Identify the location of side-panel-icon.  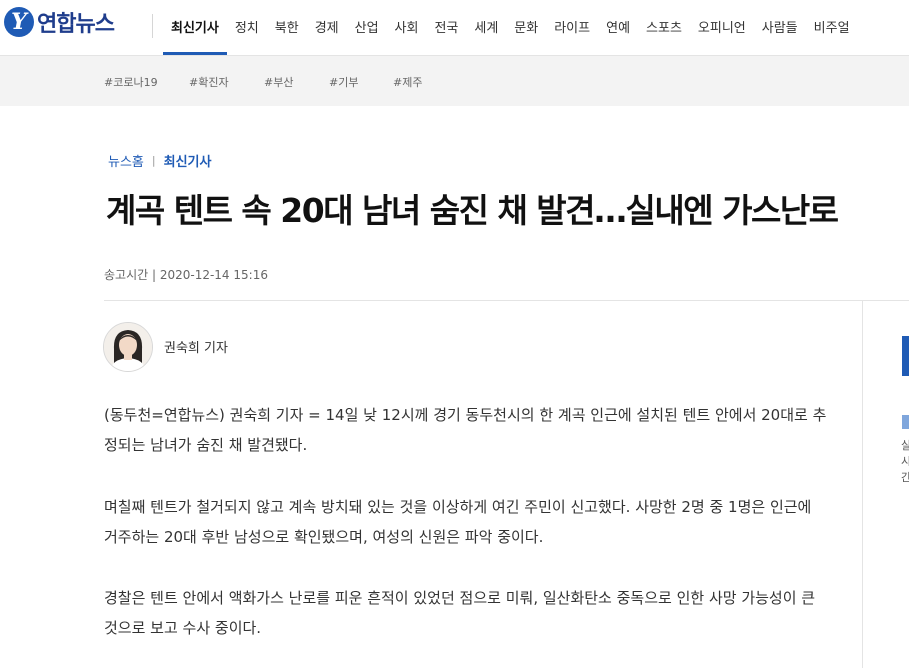
(905, 422).